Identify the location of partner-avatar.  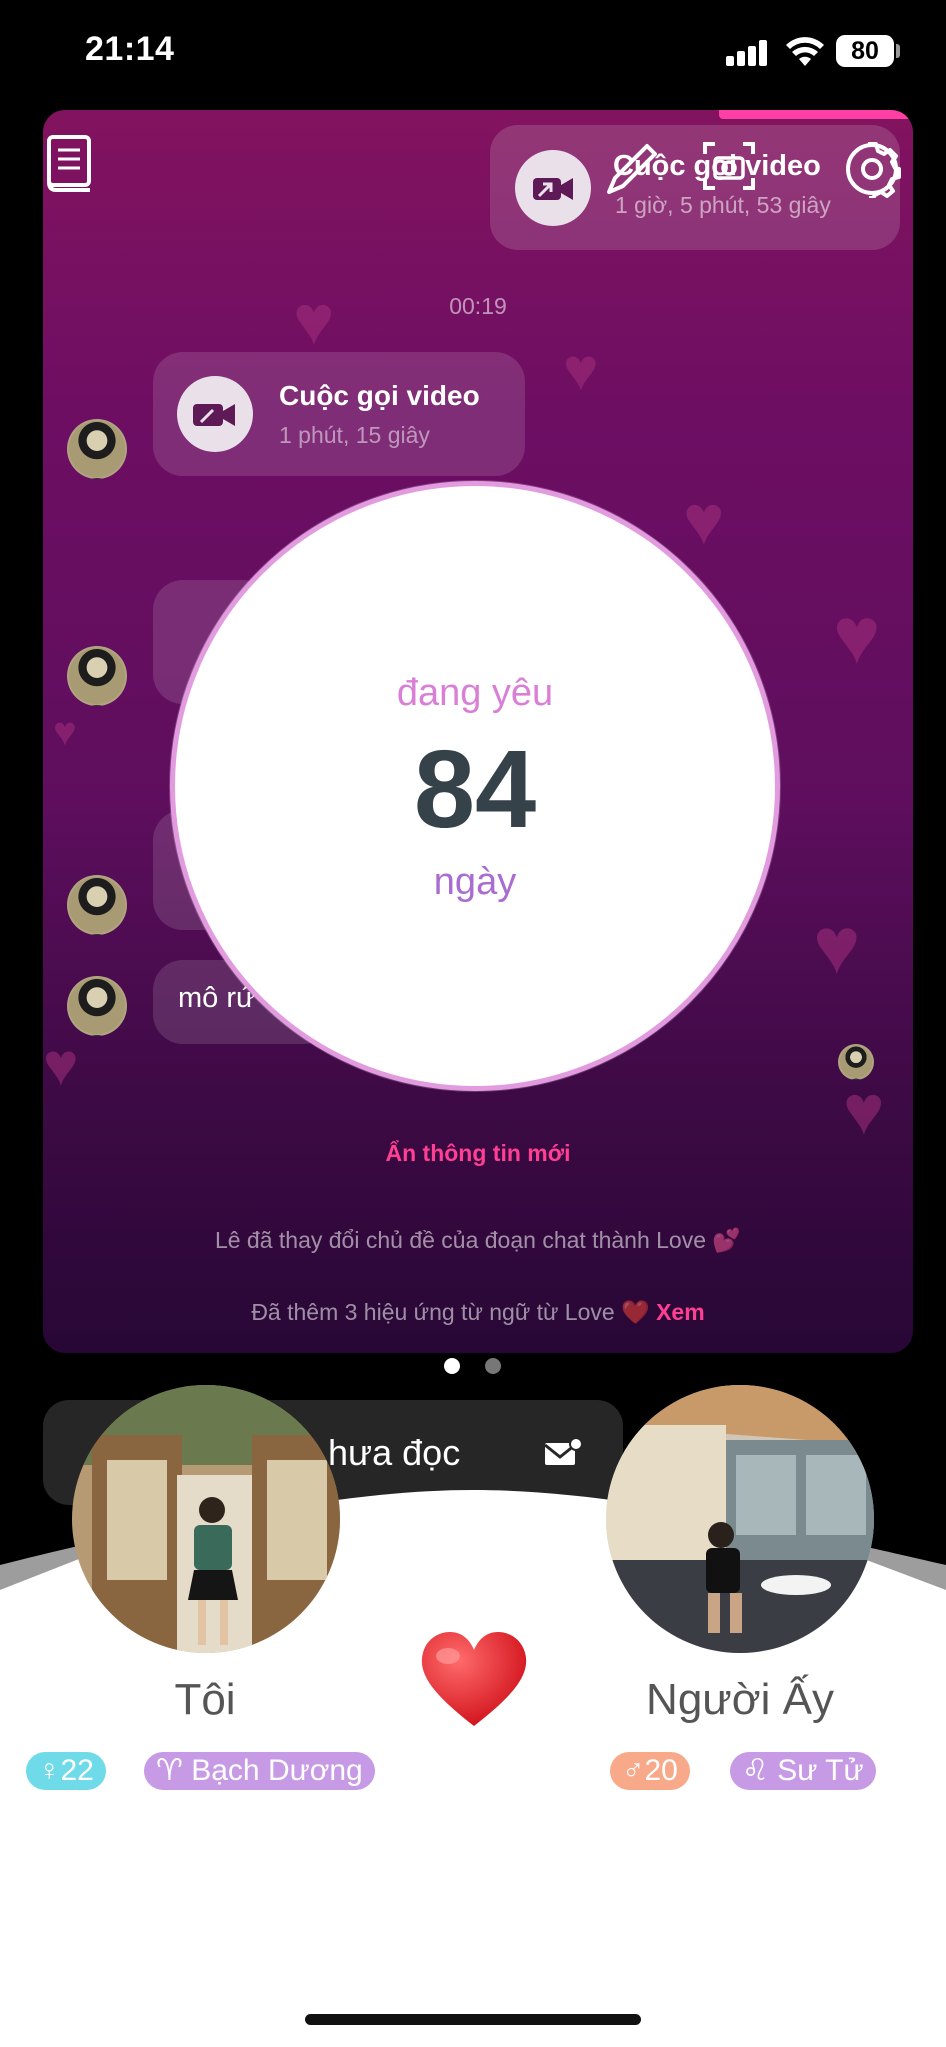
(740, 1519).